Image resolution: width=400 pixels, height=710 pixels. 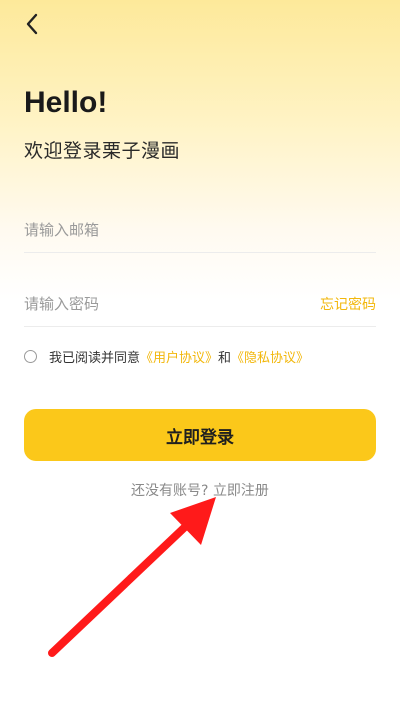 I want to click on privacy-policy-link: 《隐私协议》, so click(x=270, y=356).